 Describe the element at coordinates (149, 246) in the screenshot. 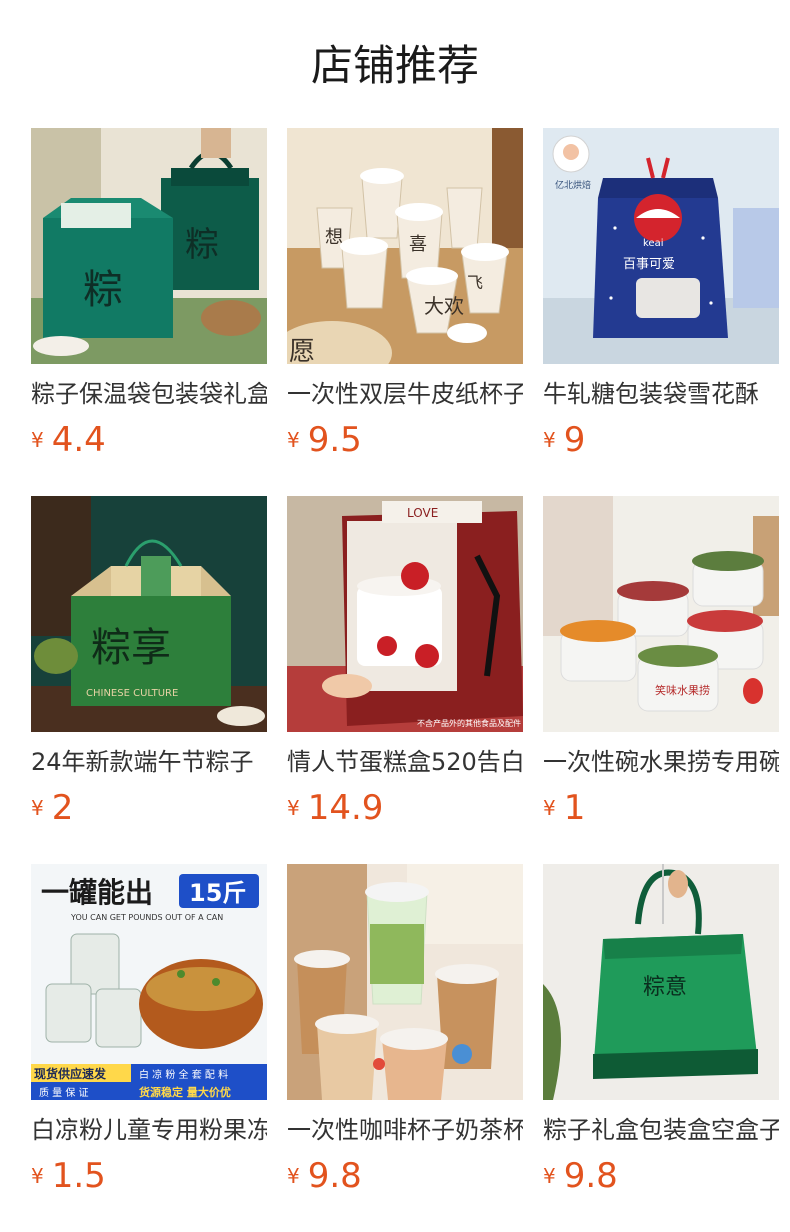

I see `zongzi-green-insulated-bag-image: 粽 粽` at that location.